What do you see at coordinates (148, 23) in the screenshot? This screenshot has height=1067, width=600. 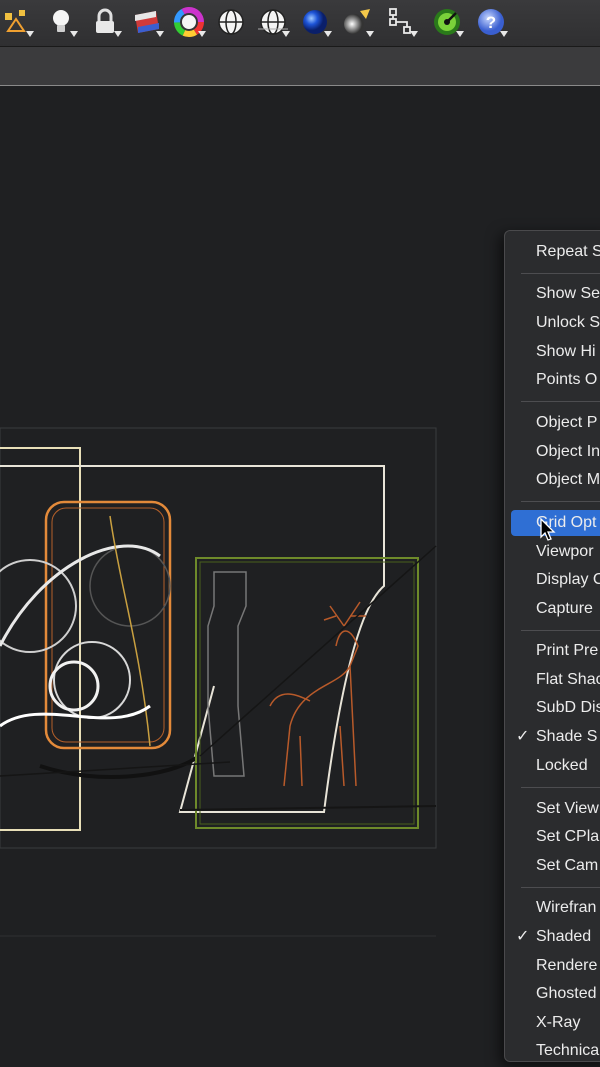 I see `layer-colors-icon` at bounding box center [148, 23].